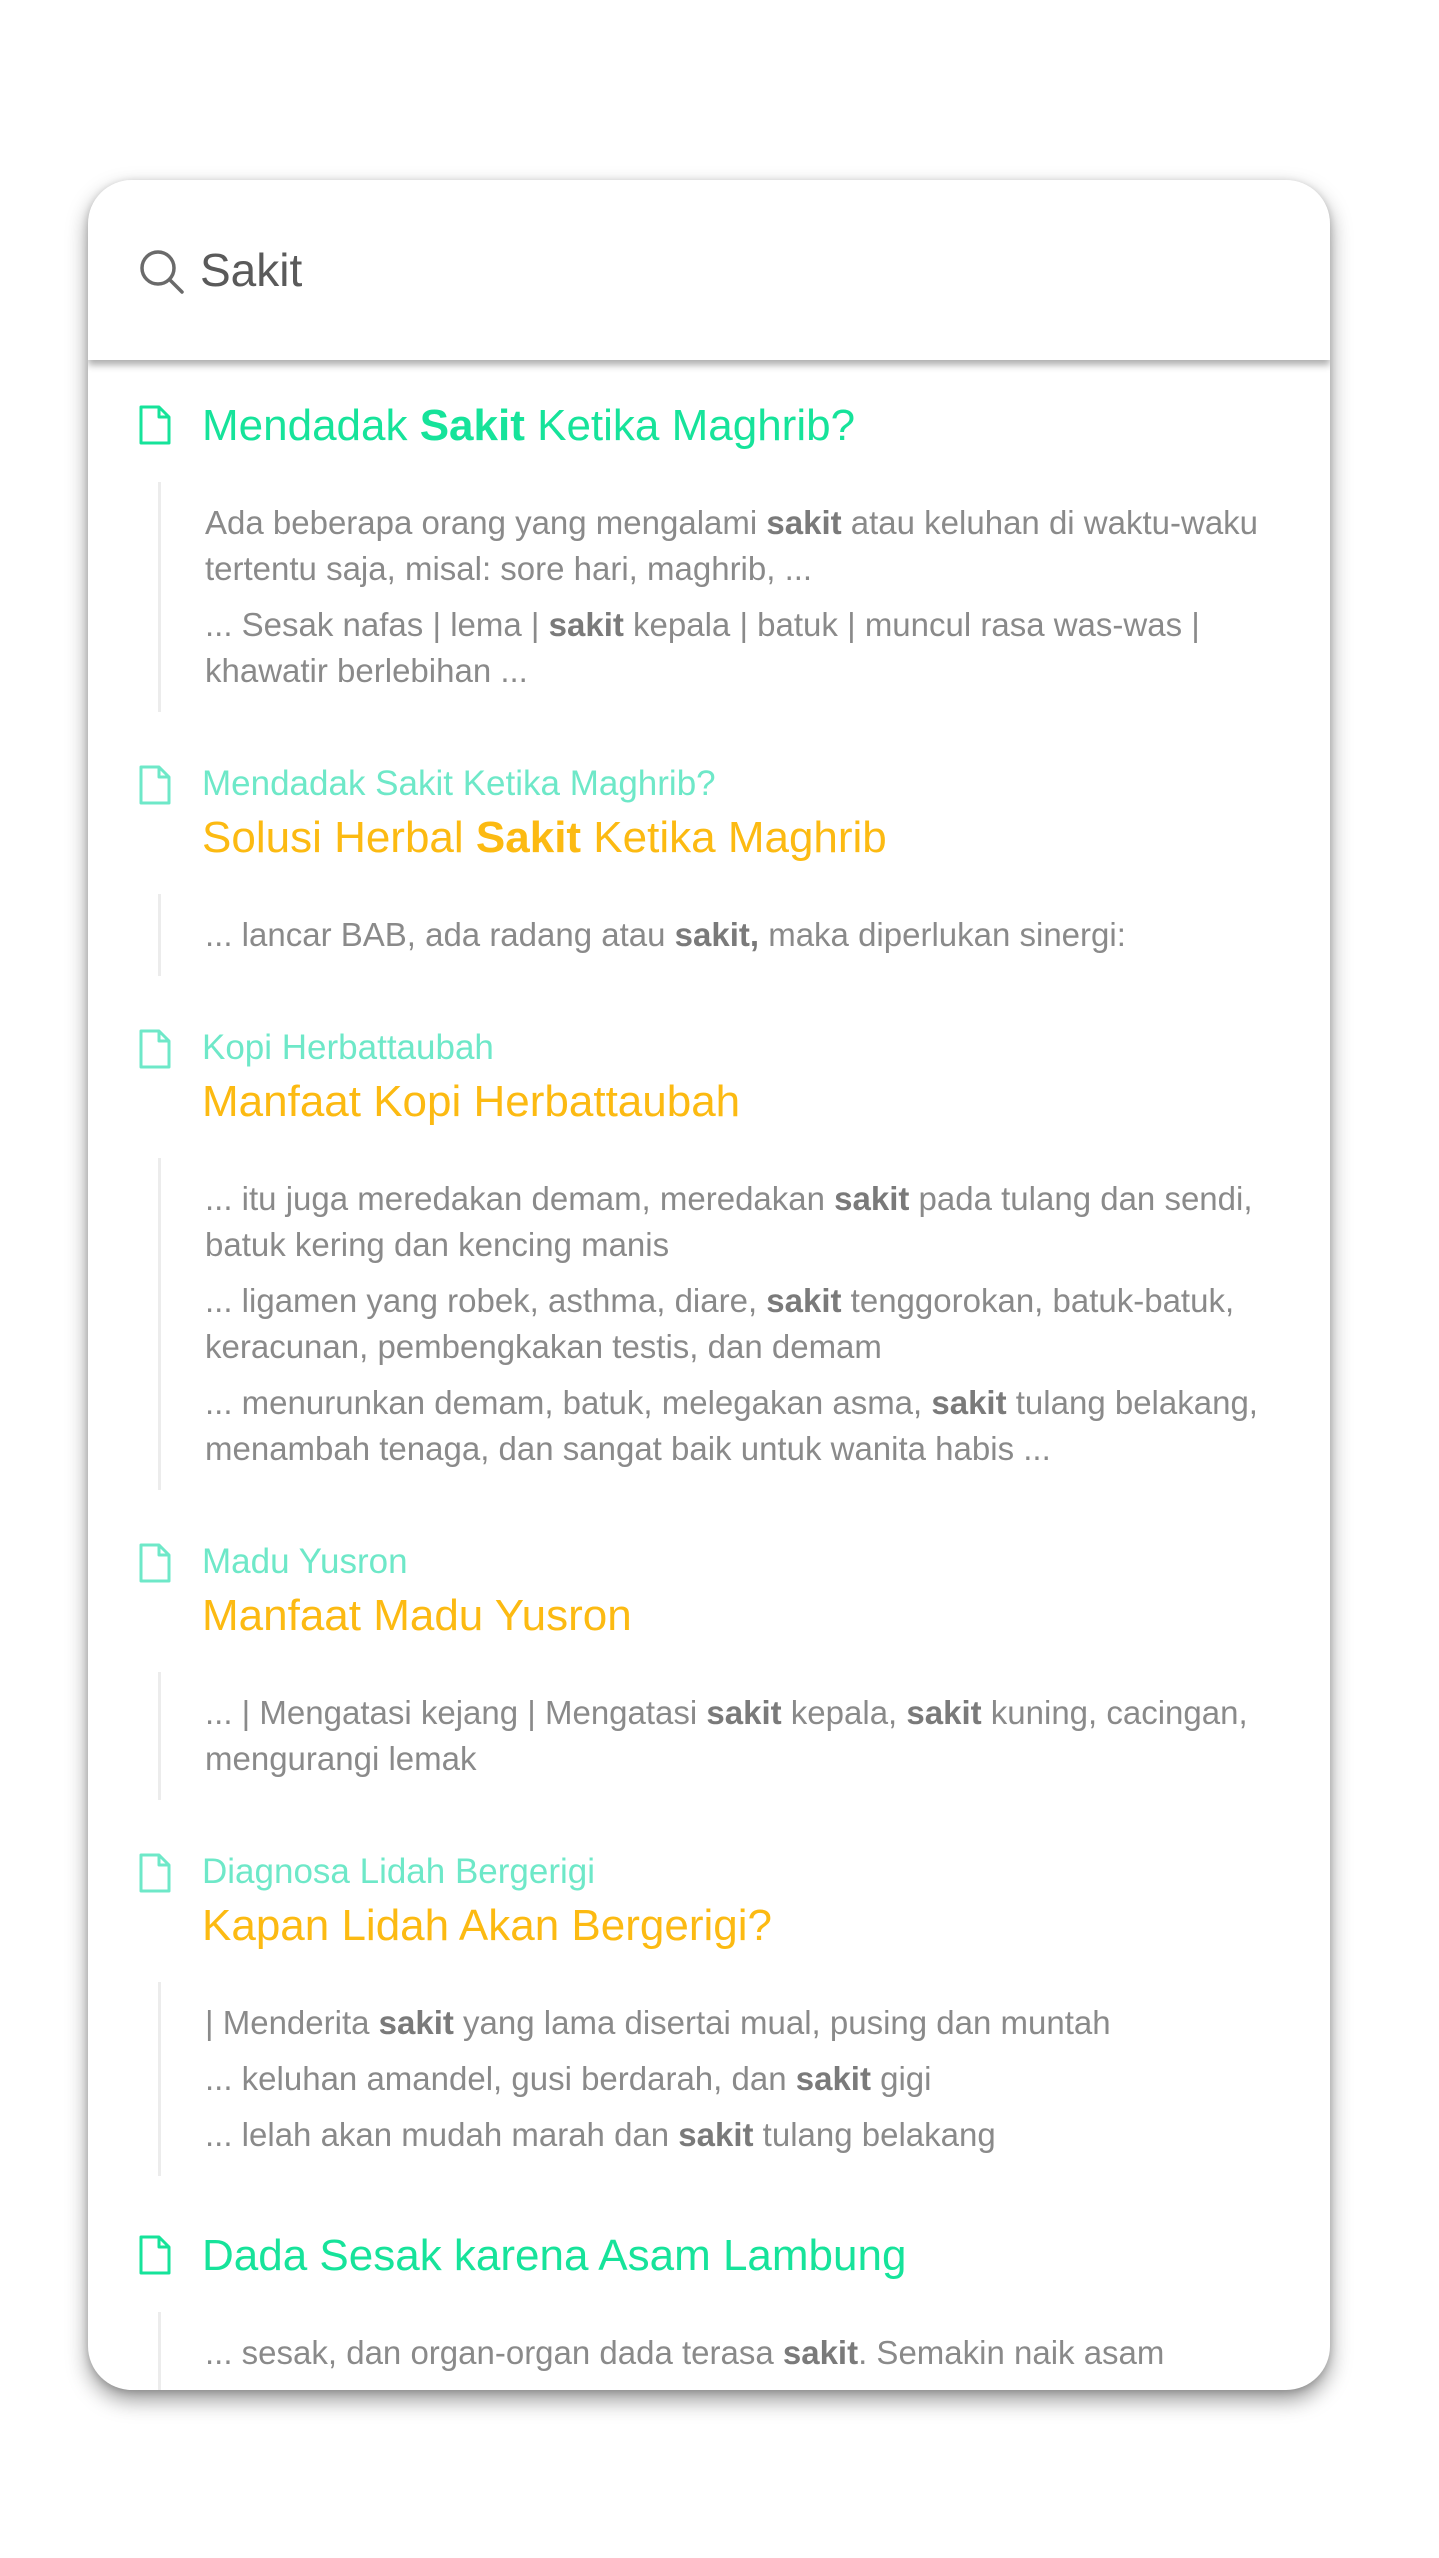 This screenshot has width=1439, height=2558. Describe the element at coordinates (162, 272) in the screenshot. I see `search-icon` at that location.